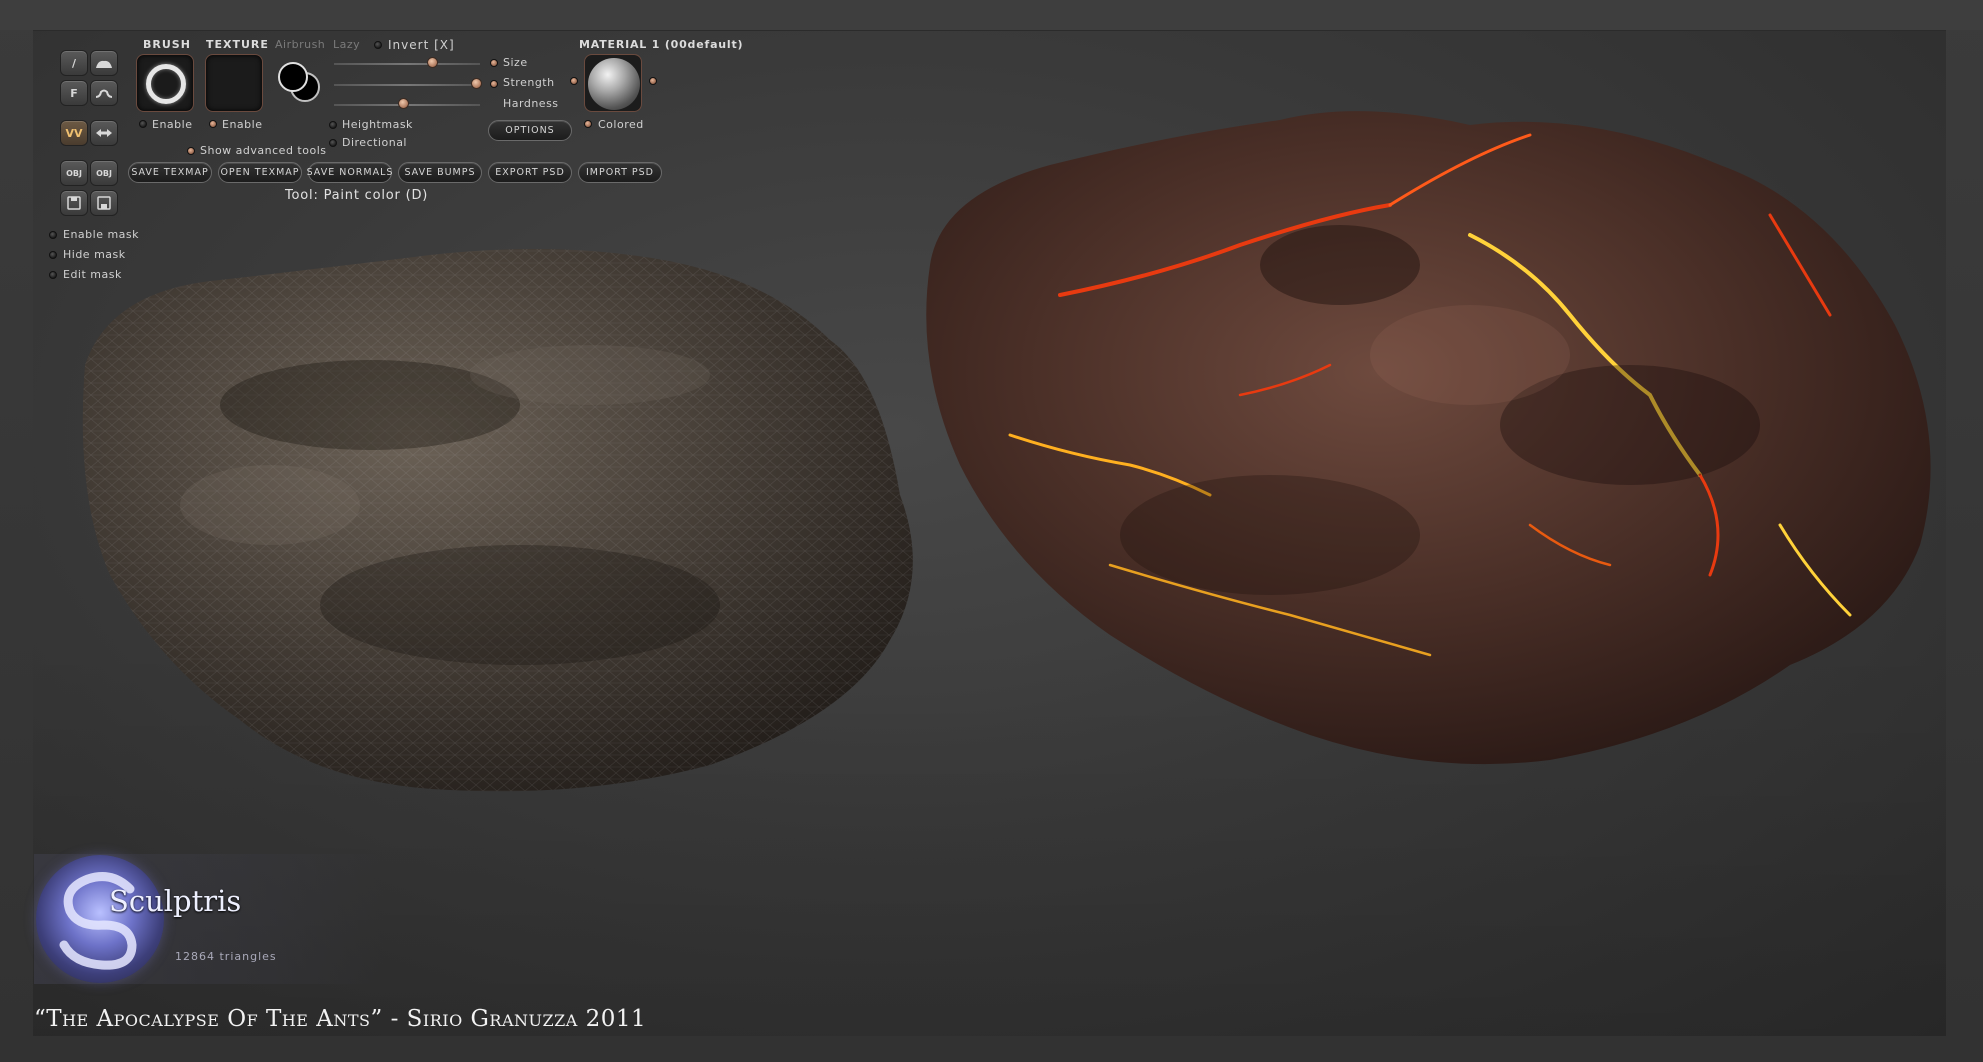 The height and width of the screenshot is (1062, 1983). What do you see at coordinates (263, 150) in the screenshot?
I see `show-advanced-label: Show advanced tools` at bounding box center [263, 150].